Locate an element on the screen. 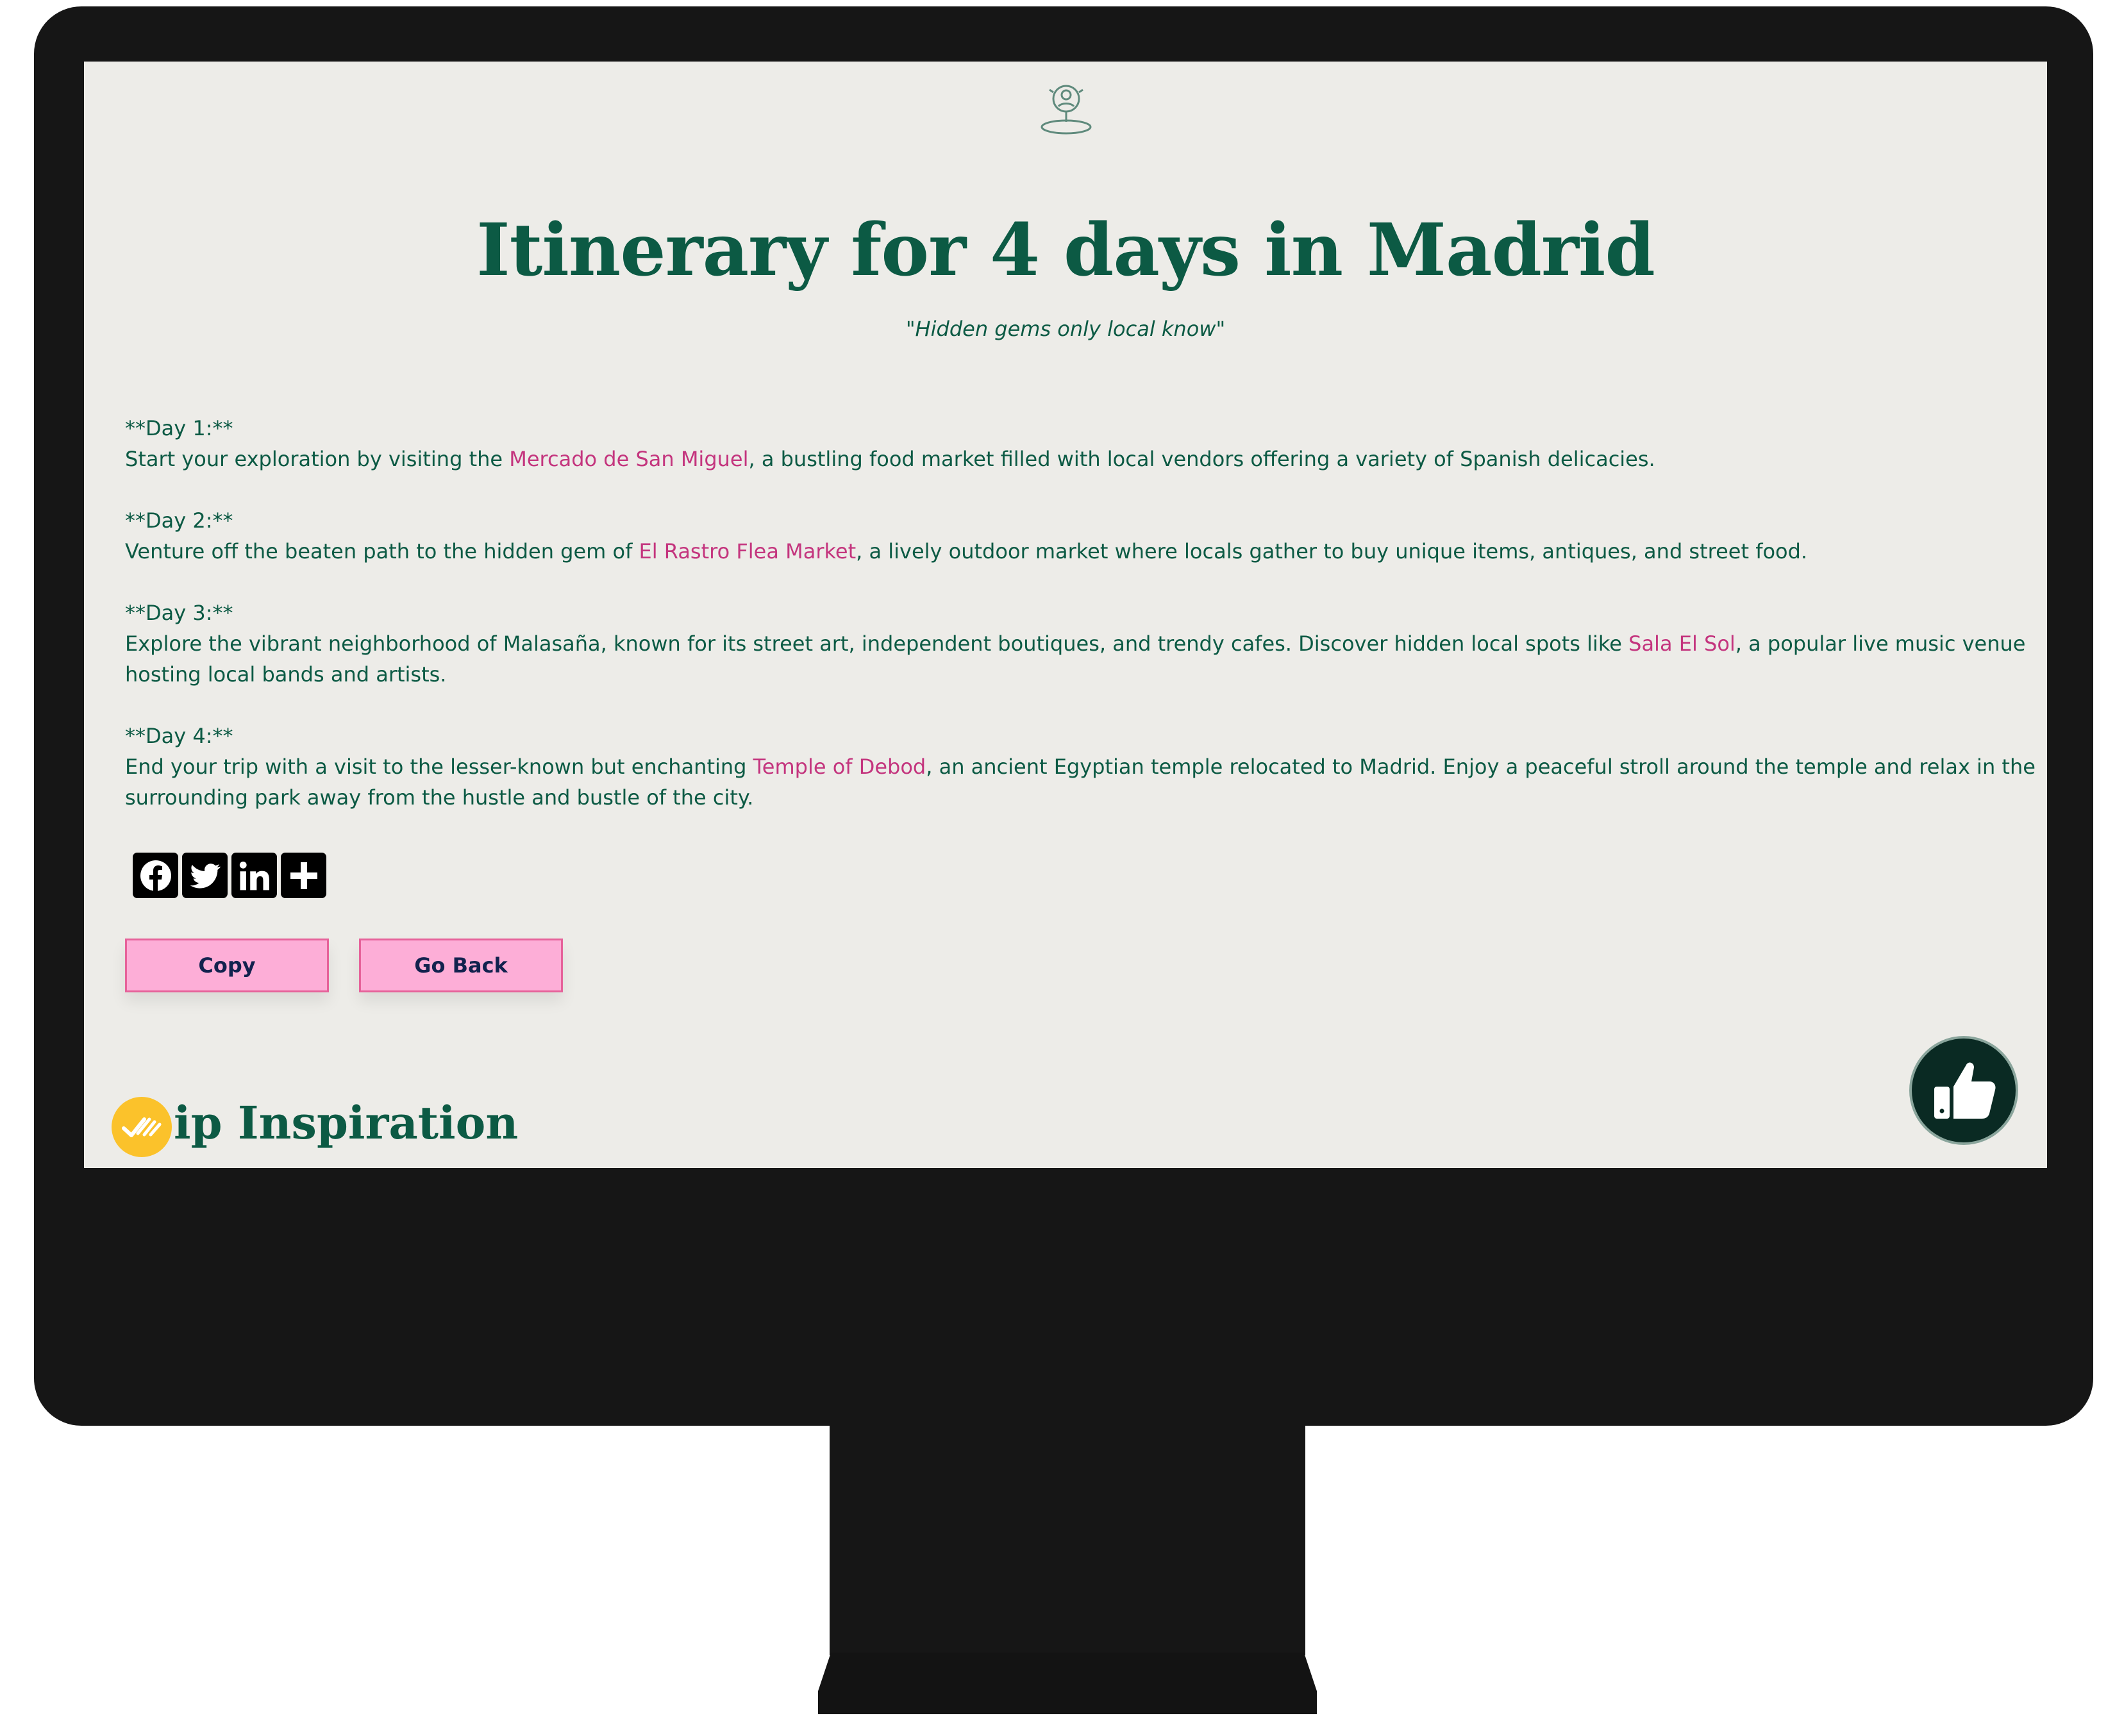  twitter-icon is located at coordinates (205, 876).